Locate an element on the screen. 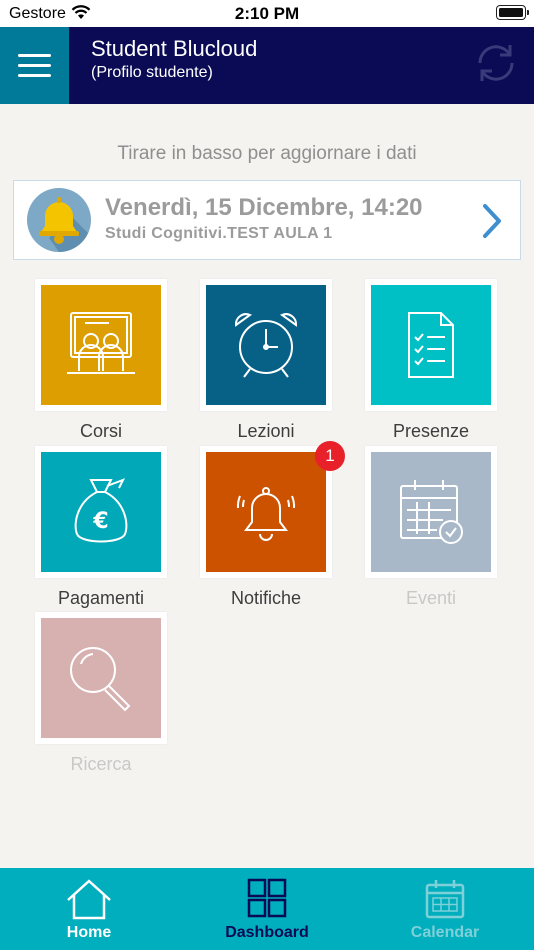  tile-pagamenti-background: € is located at coordinates (101, 512).